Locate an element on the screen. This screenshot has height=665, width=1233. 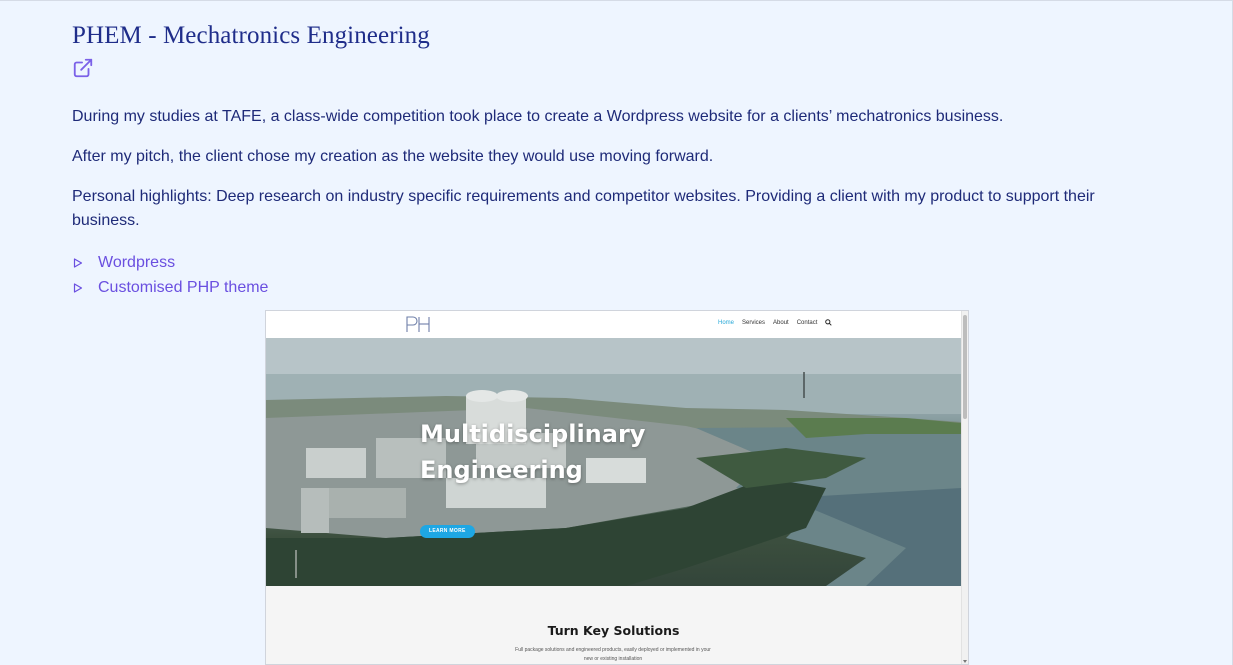
tech-list: Wordpress Customised PHP theme is located at coordinates (170, 275).